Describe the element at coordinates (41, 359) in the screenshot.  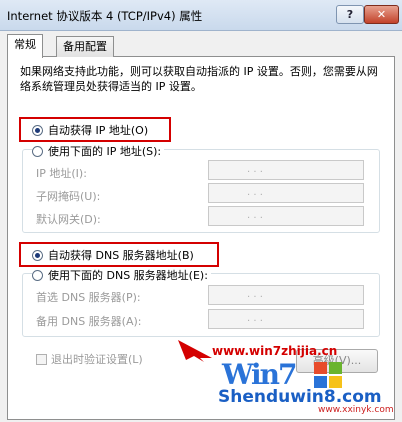
I see `validate-checkbox-box` at that location.